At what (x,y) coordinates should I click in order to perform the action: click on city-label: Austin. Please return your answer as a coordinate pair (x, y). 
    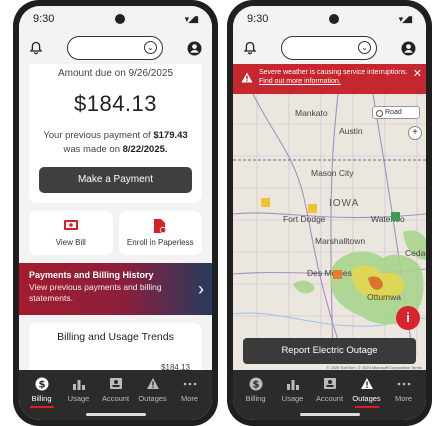
    Looking at the image, I should click on (351, 131).